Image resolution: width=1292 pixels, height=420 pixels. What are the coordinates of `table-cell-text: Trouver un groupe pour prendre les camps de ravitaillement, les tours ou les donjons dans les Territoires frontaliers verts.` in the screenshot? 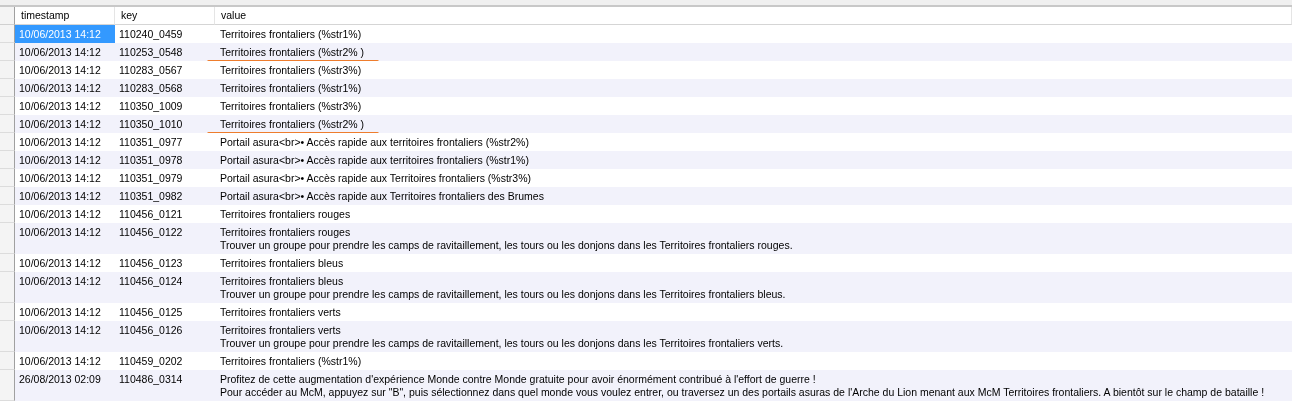 It's located at (502, 343).